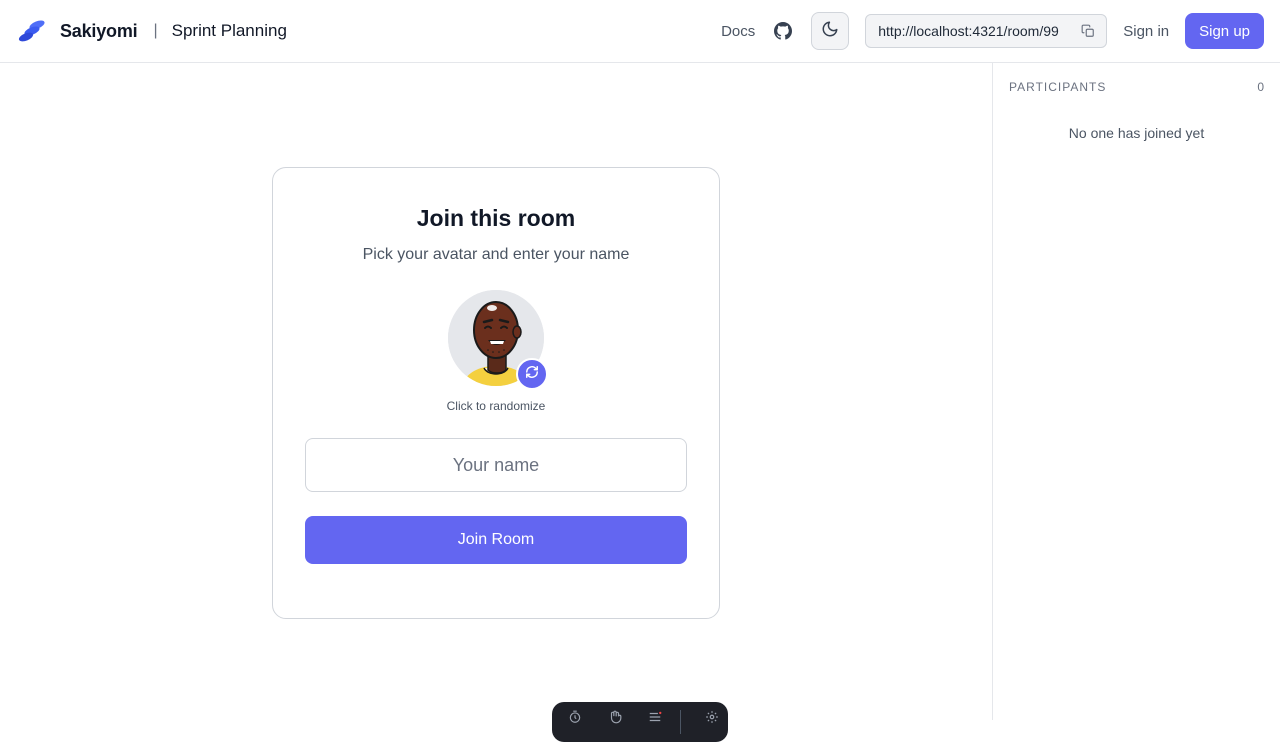 This screenshot has height=742, width=1280. Describe the element at coordinates (32, 31) in the screenshot. I see `sakiyomi-logo-icon` at that location.